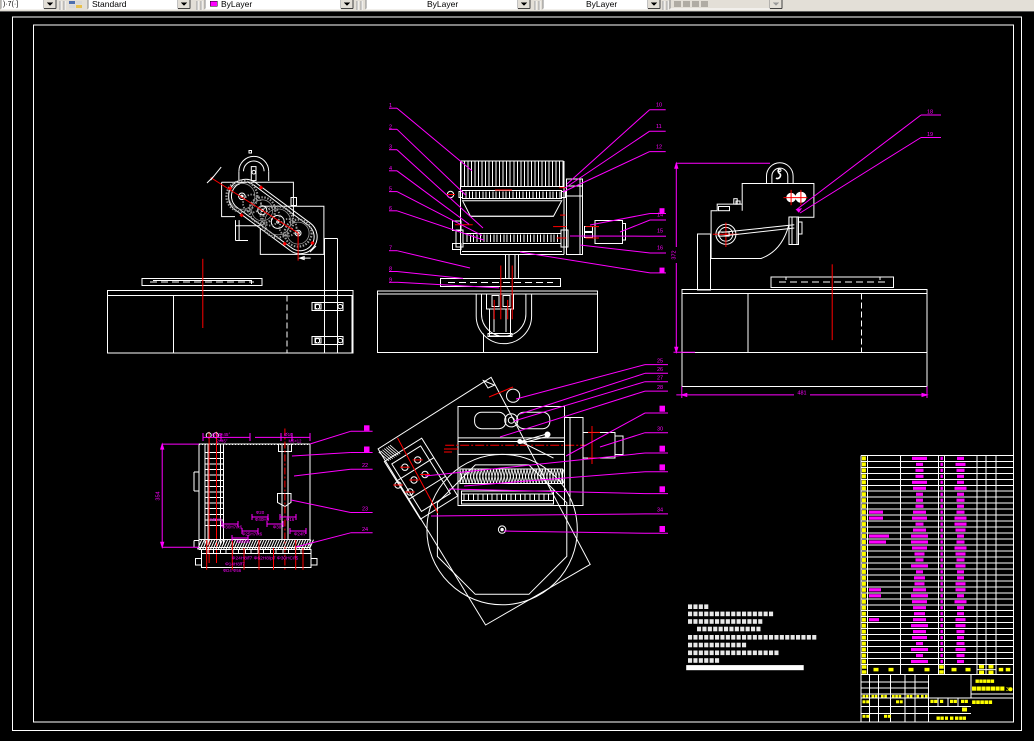 Image resolution: width=1034 pixels, height=741 pixels. Describe the element at coordinates (660, 388) in the screenshot. I see `svg-text: 28` at that location.